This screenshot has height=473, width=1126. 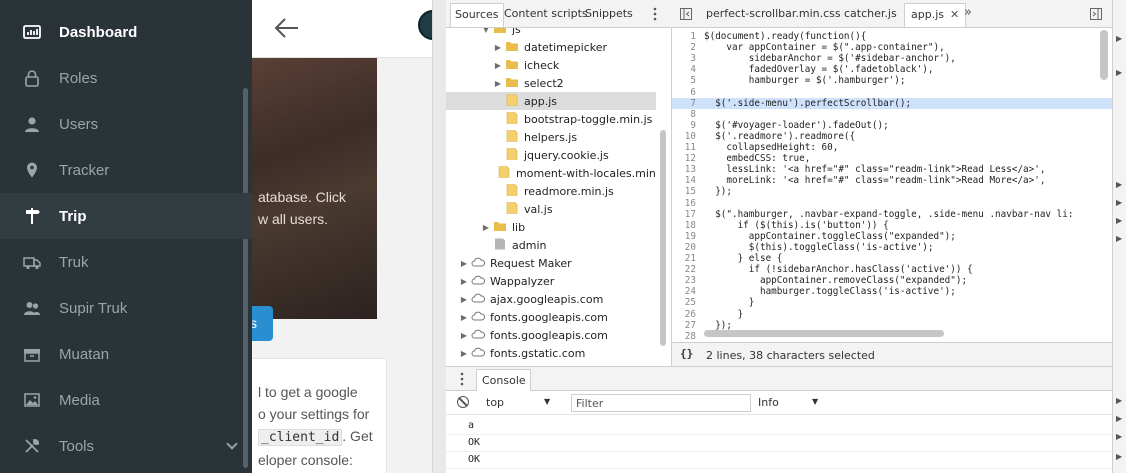 I want to click on tree-item-file: app.js, so click(x=551, y=101).